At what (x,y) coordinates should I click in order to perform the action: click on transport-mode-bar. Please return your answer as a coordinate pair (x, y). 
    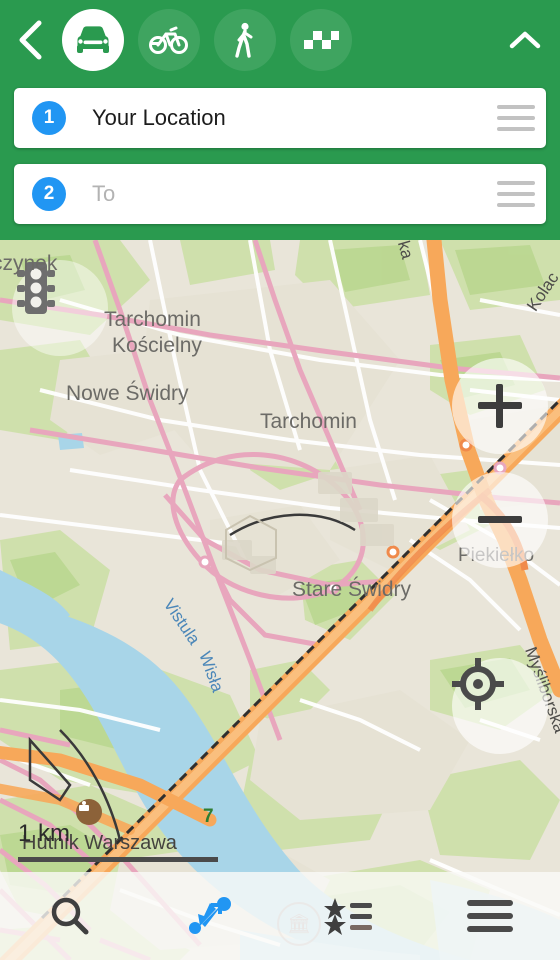
    Looking at the image, I should click on (280, 40).